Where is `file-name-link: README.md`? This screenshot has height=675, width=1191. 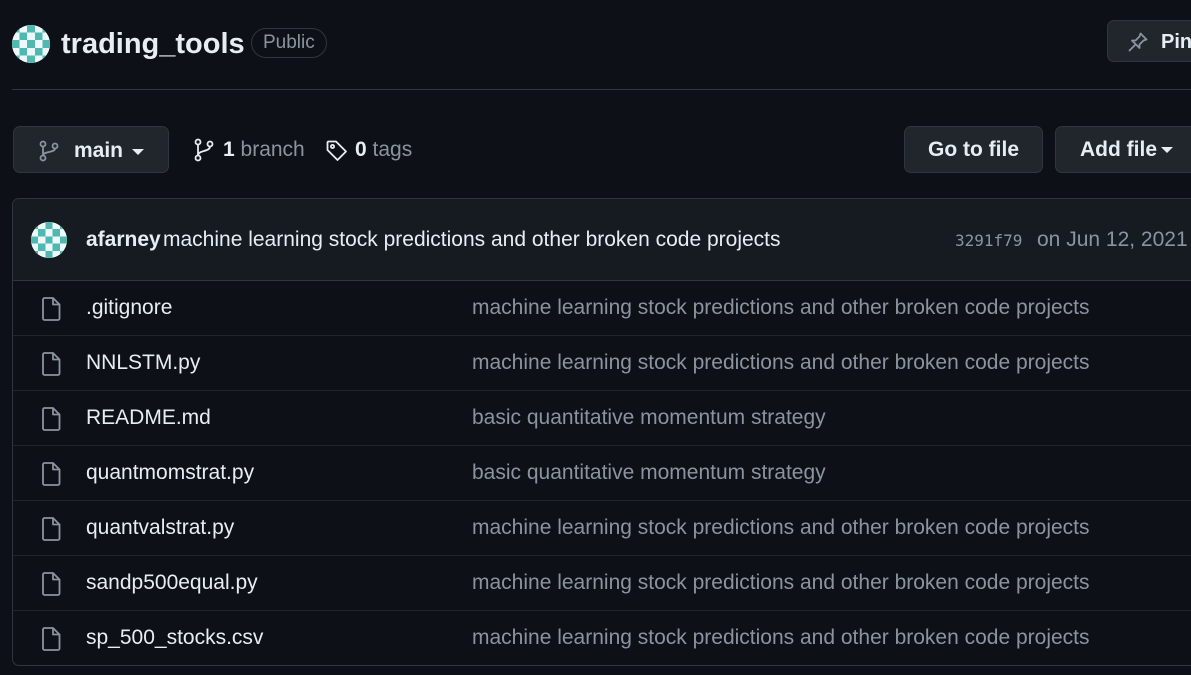
file-name-link: README.md is located at coordinates (148, 418).